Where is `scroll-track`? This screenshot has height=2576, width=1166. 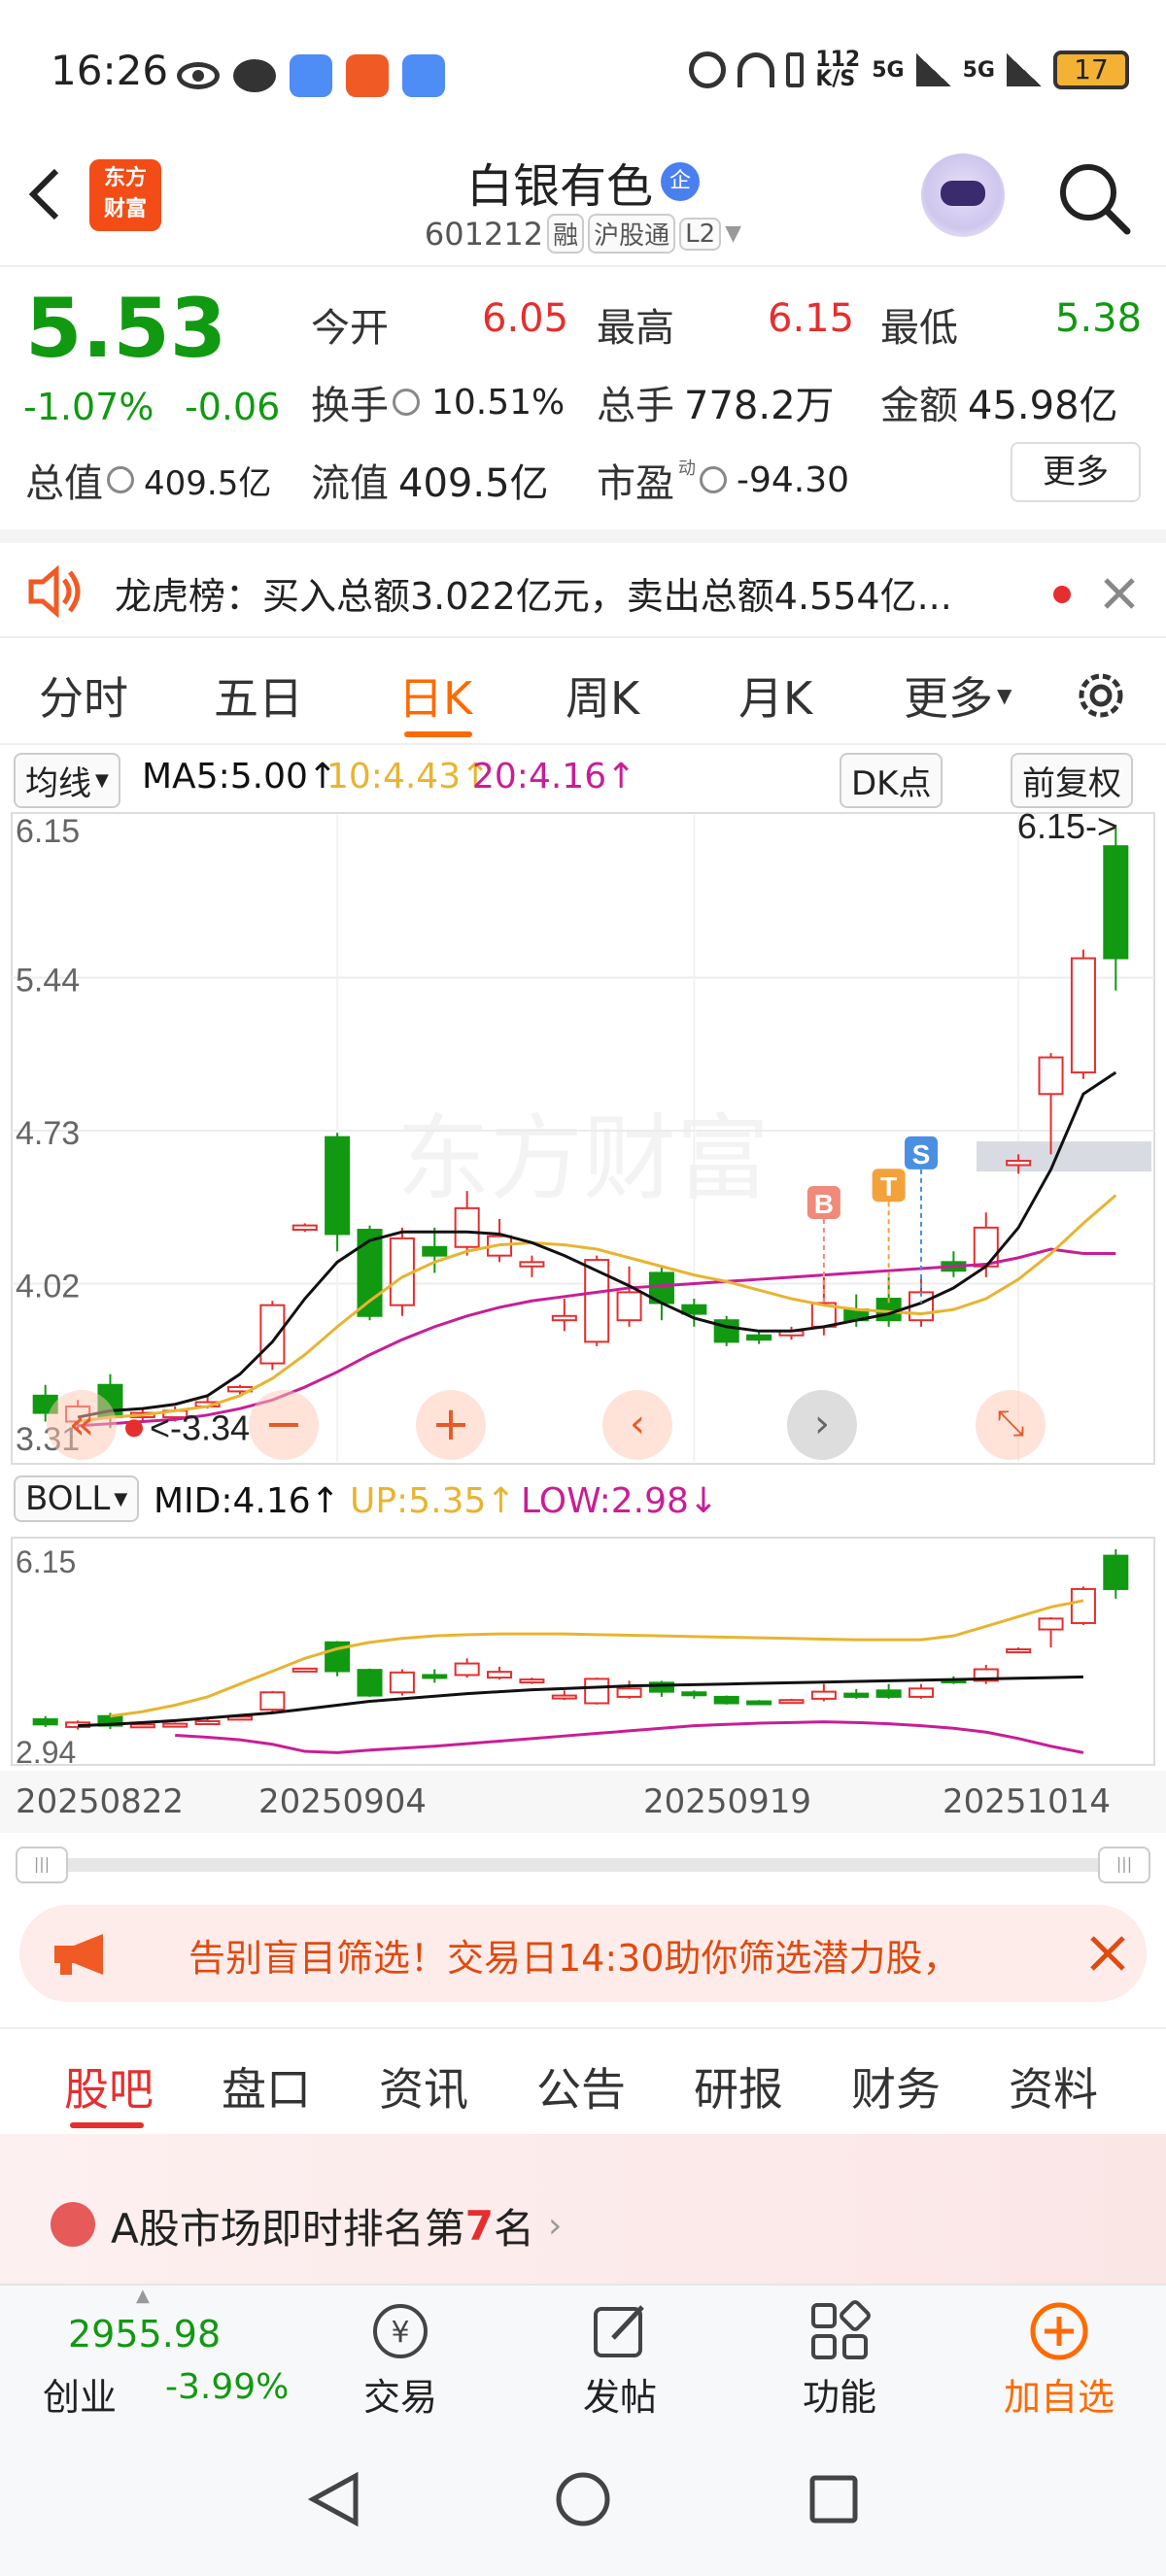
scroll-track is located at coordinates (583, 1865).